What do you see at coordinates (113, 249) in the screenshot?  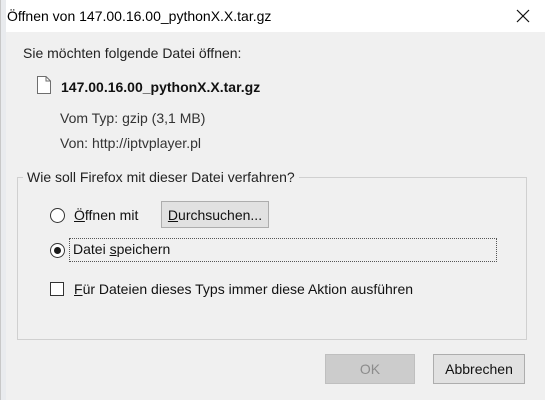 I see `save-accel: s` at bounding box center [113, 249].